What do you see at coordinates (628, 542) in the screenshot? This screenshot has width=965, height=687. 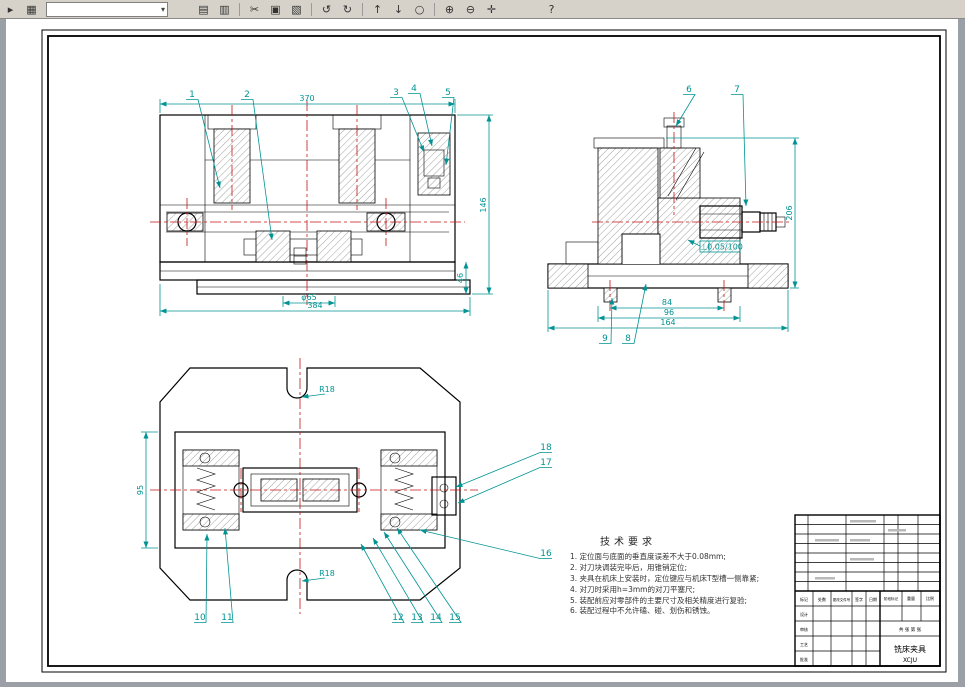 I see `tech-requirements-title: 技术要求` at bounding box center [628, 542].